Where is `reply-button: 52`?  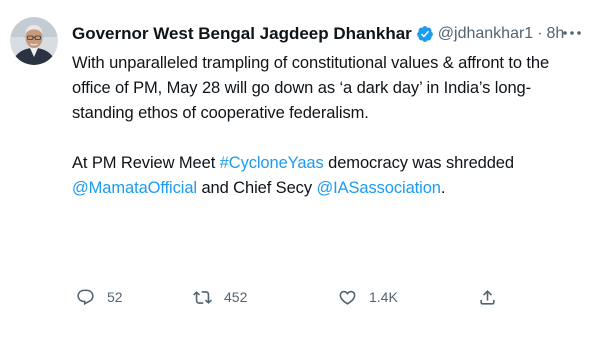 reply-button: 52 is located at coordinates (99, 297).